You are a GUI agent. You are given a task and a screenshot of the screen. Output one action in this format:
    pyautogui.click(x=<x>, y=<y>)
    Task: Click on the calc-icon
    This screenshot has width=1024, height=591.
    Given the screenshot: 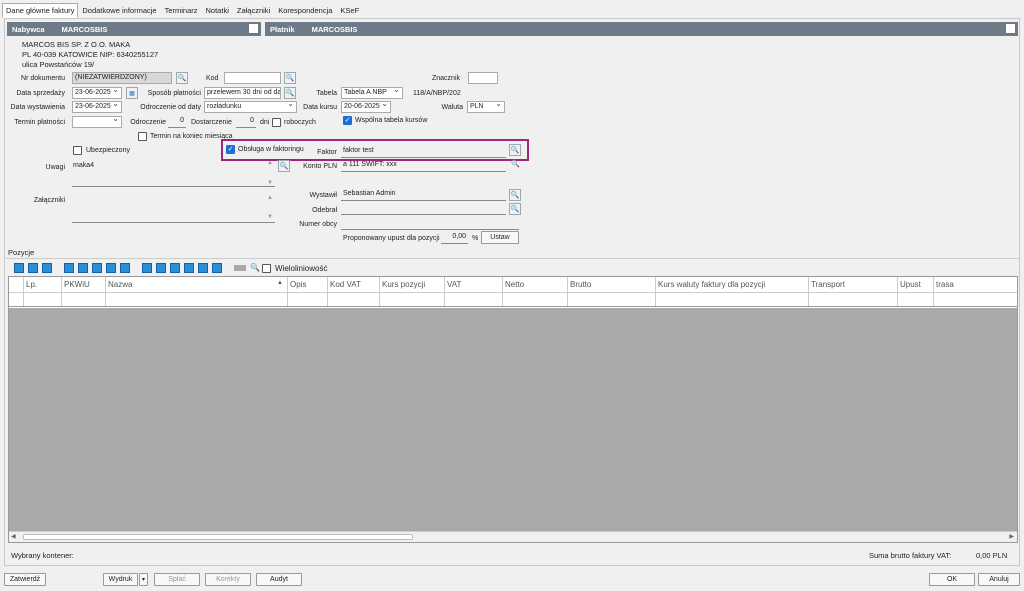 What is the action you would take?
    pyautogui.click(x=175, y=268)
    